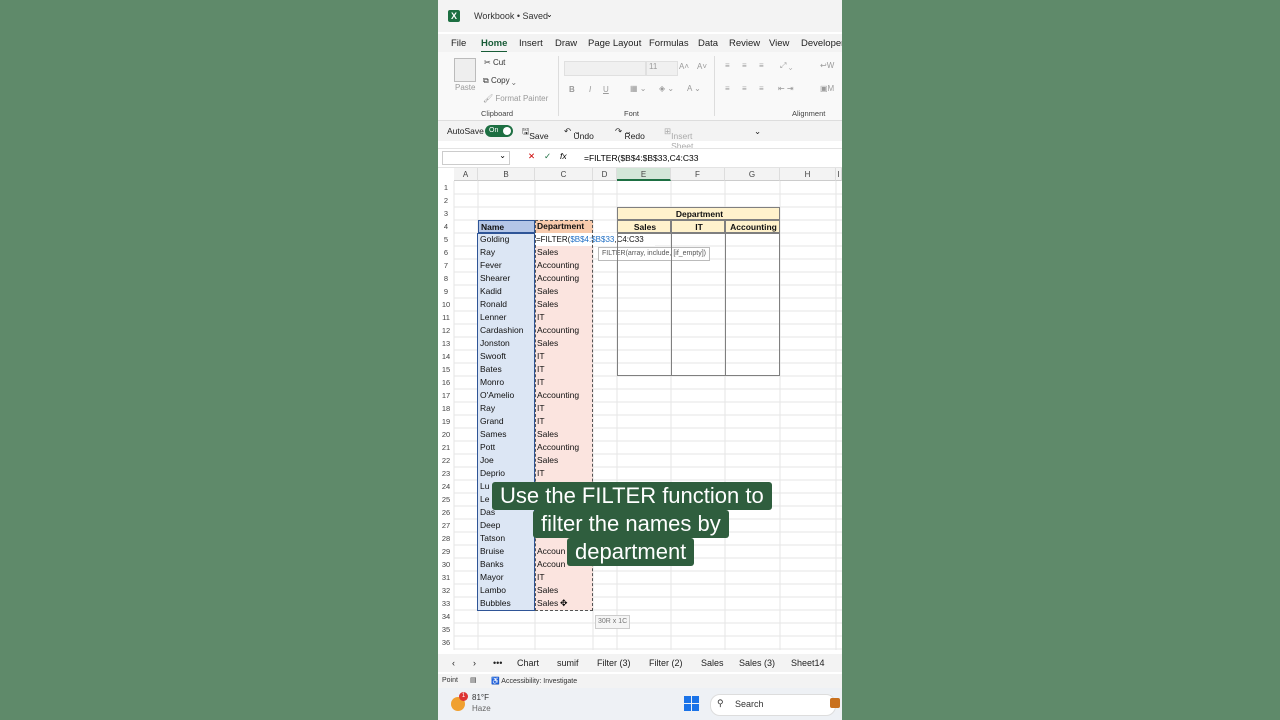 Image resolution: width=1280 pixels, height=720 pixels. What do you see at coordinates (590, 89) in the screenshot?
I see `italic-button: I` at bounding box center [590, 89].